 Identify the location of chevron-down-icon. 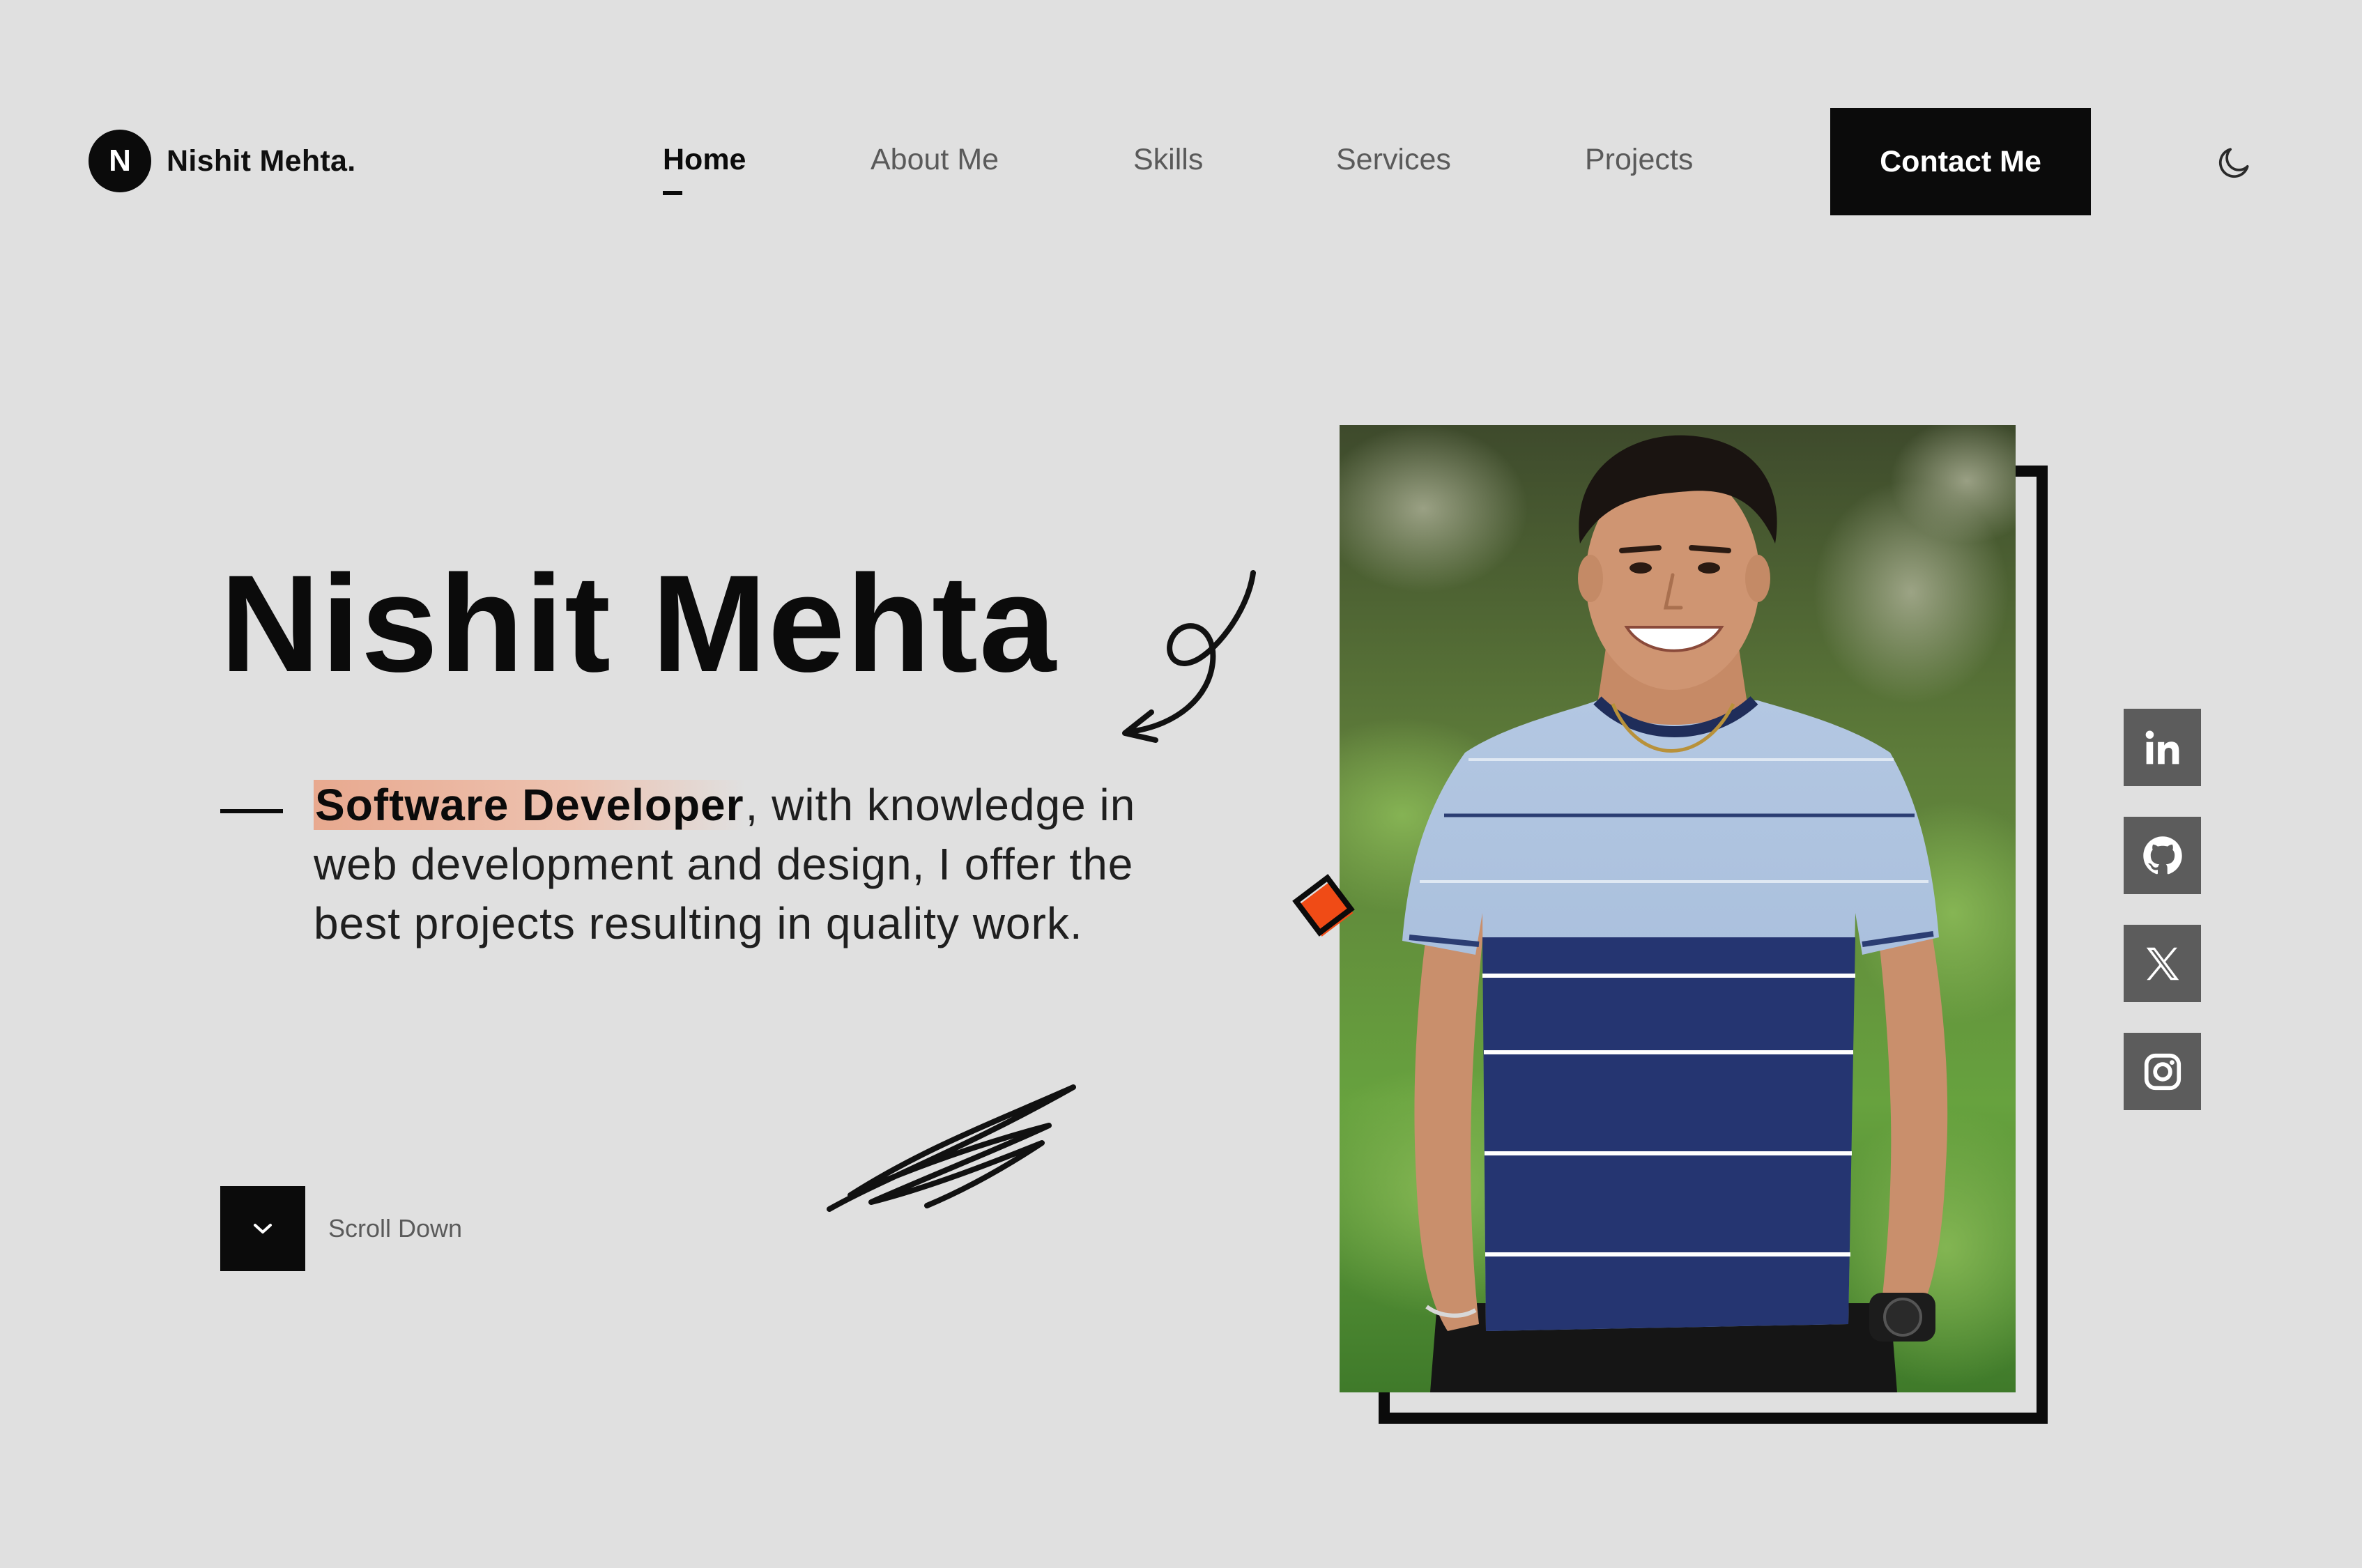
(263, 1228).